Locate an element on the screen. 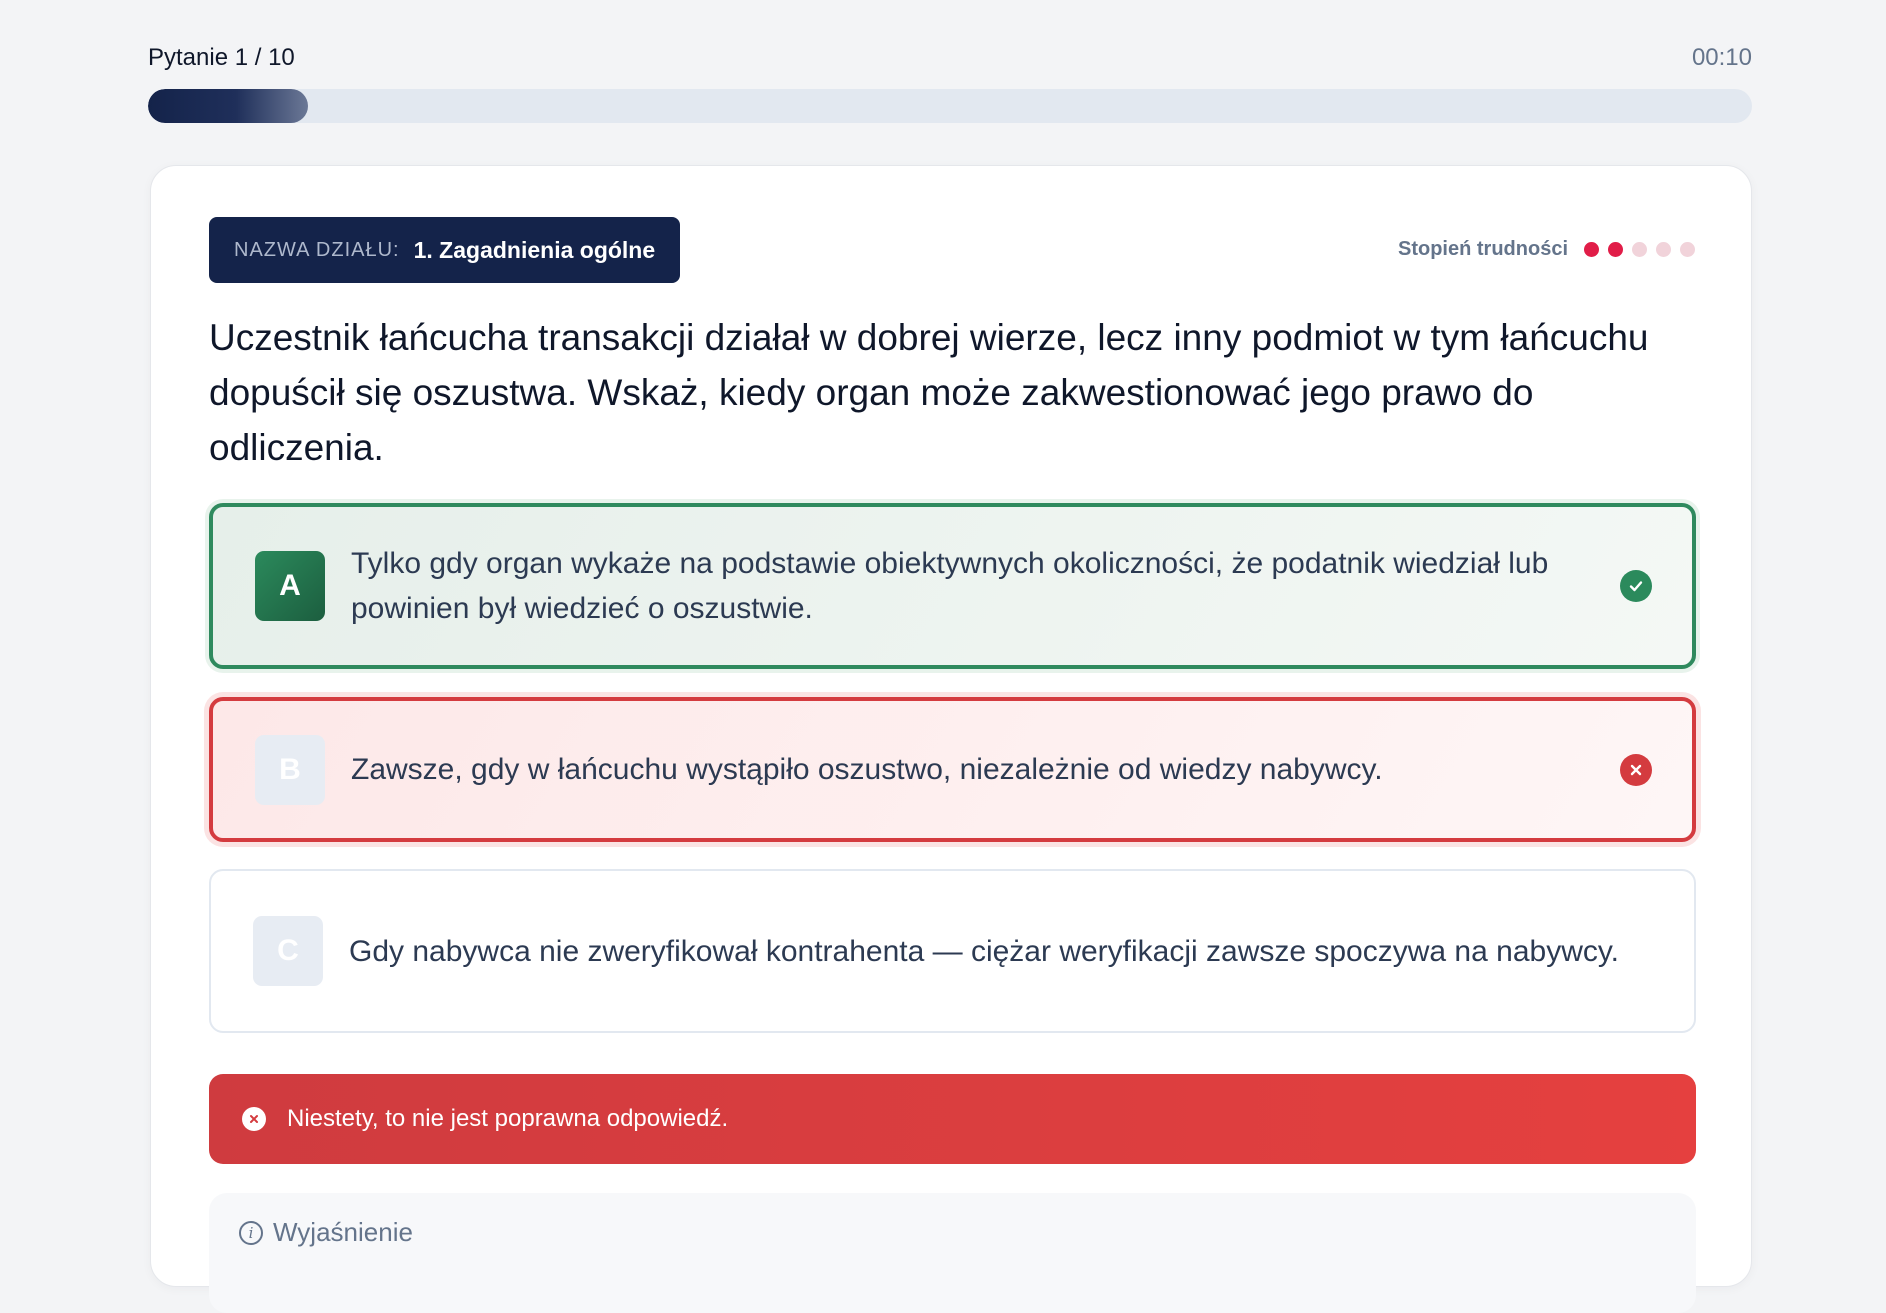  section-badge: NAZWA DZIAŁU: 1. Zagadnienia ogólne is located at coordinates (445, 250).